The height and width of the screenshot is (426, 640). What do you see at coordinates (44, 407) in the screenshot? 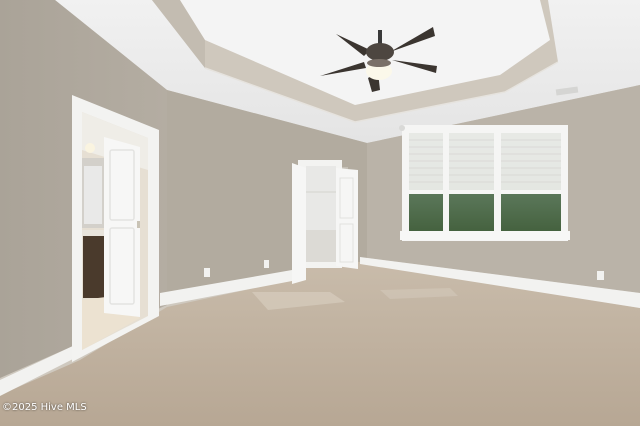
I see `mls-watermark: ©2025 Hive MLS` at bounding box center [44, 407].